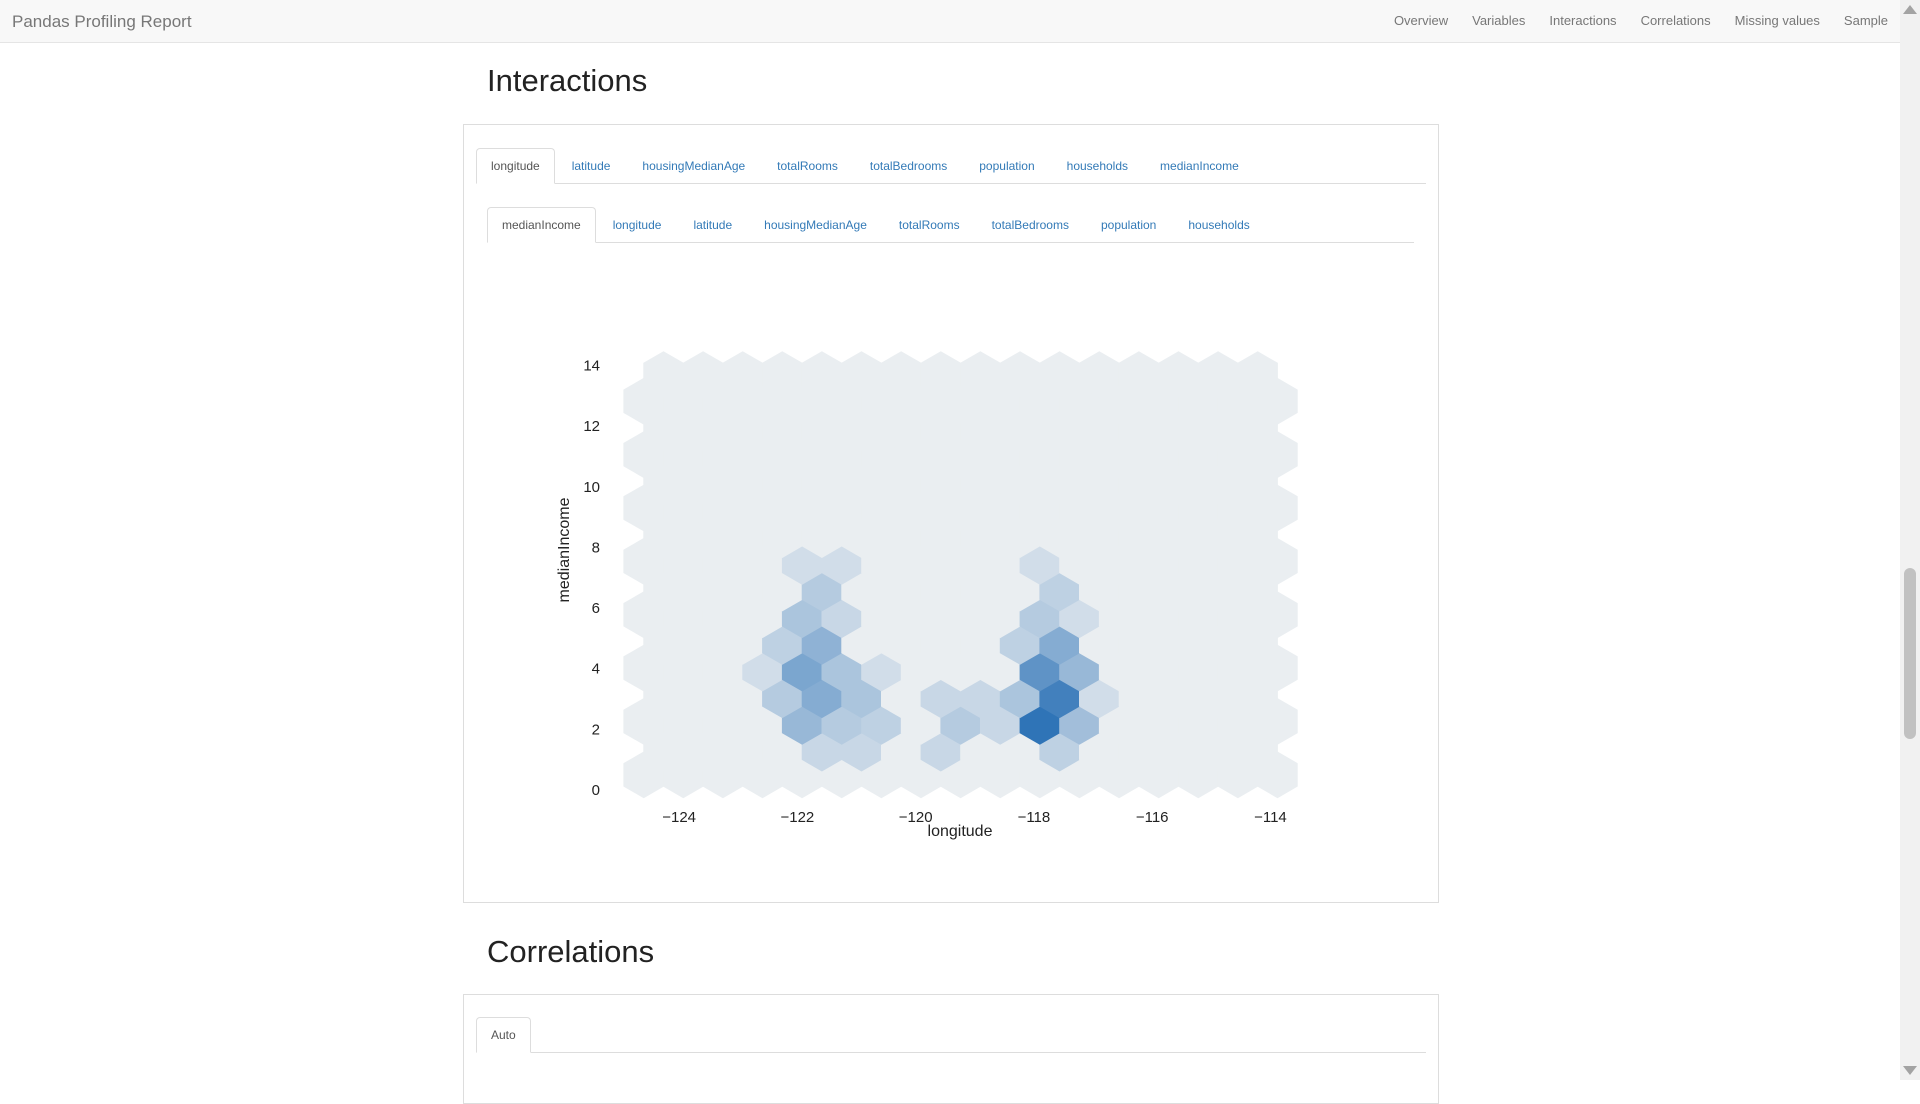 This screenshot has width=1920, height=1104. What do you see at coordinates (1218, 225) in the screenshot?
I see `inner-tab-households: households` at bounding box center [1218, 225].